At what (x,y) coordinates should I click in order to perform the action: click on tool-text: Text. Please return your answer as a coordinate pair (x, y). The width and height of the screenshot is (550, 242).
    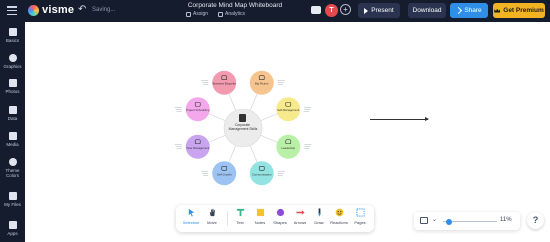
    Looking at the image, I should click on (240, 216).